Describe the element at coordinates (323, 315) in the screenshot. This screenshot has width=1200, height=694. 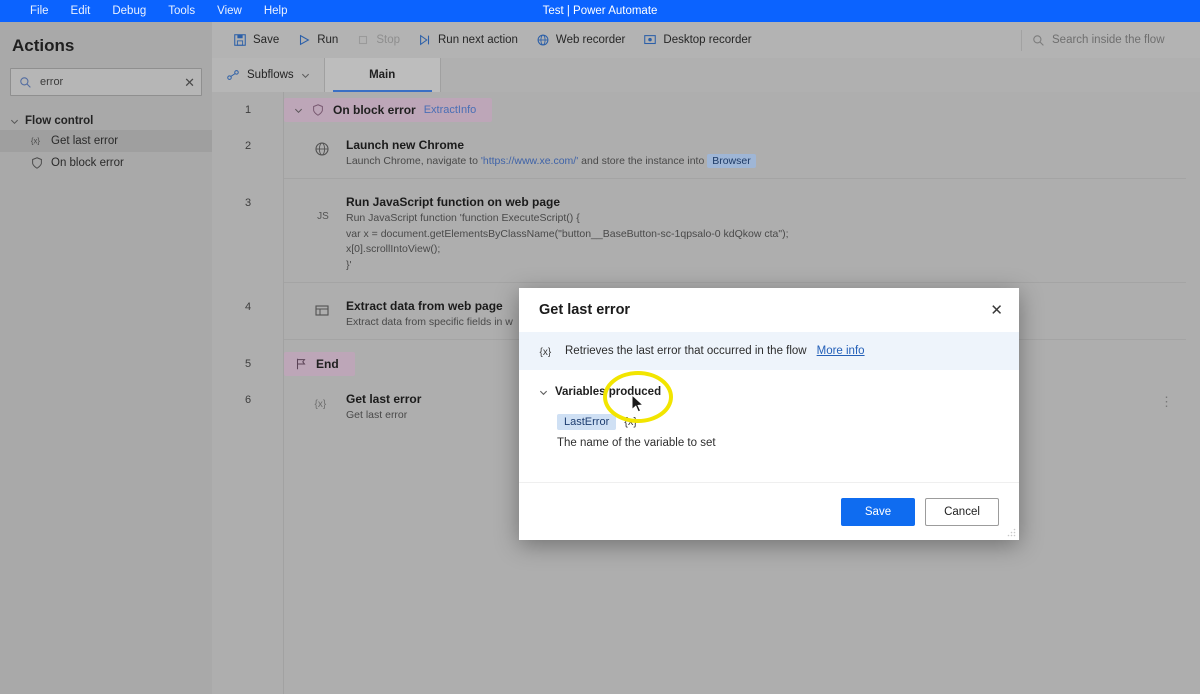
I see `extract-icon` at that location.